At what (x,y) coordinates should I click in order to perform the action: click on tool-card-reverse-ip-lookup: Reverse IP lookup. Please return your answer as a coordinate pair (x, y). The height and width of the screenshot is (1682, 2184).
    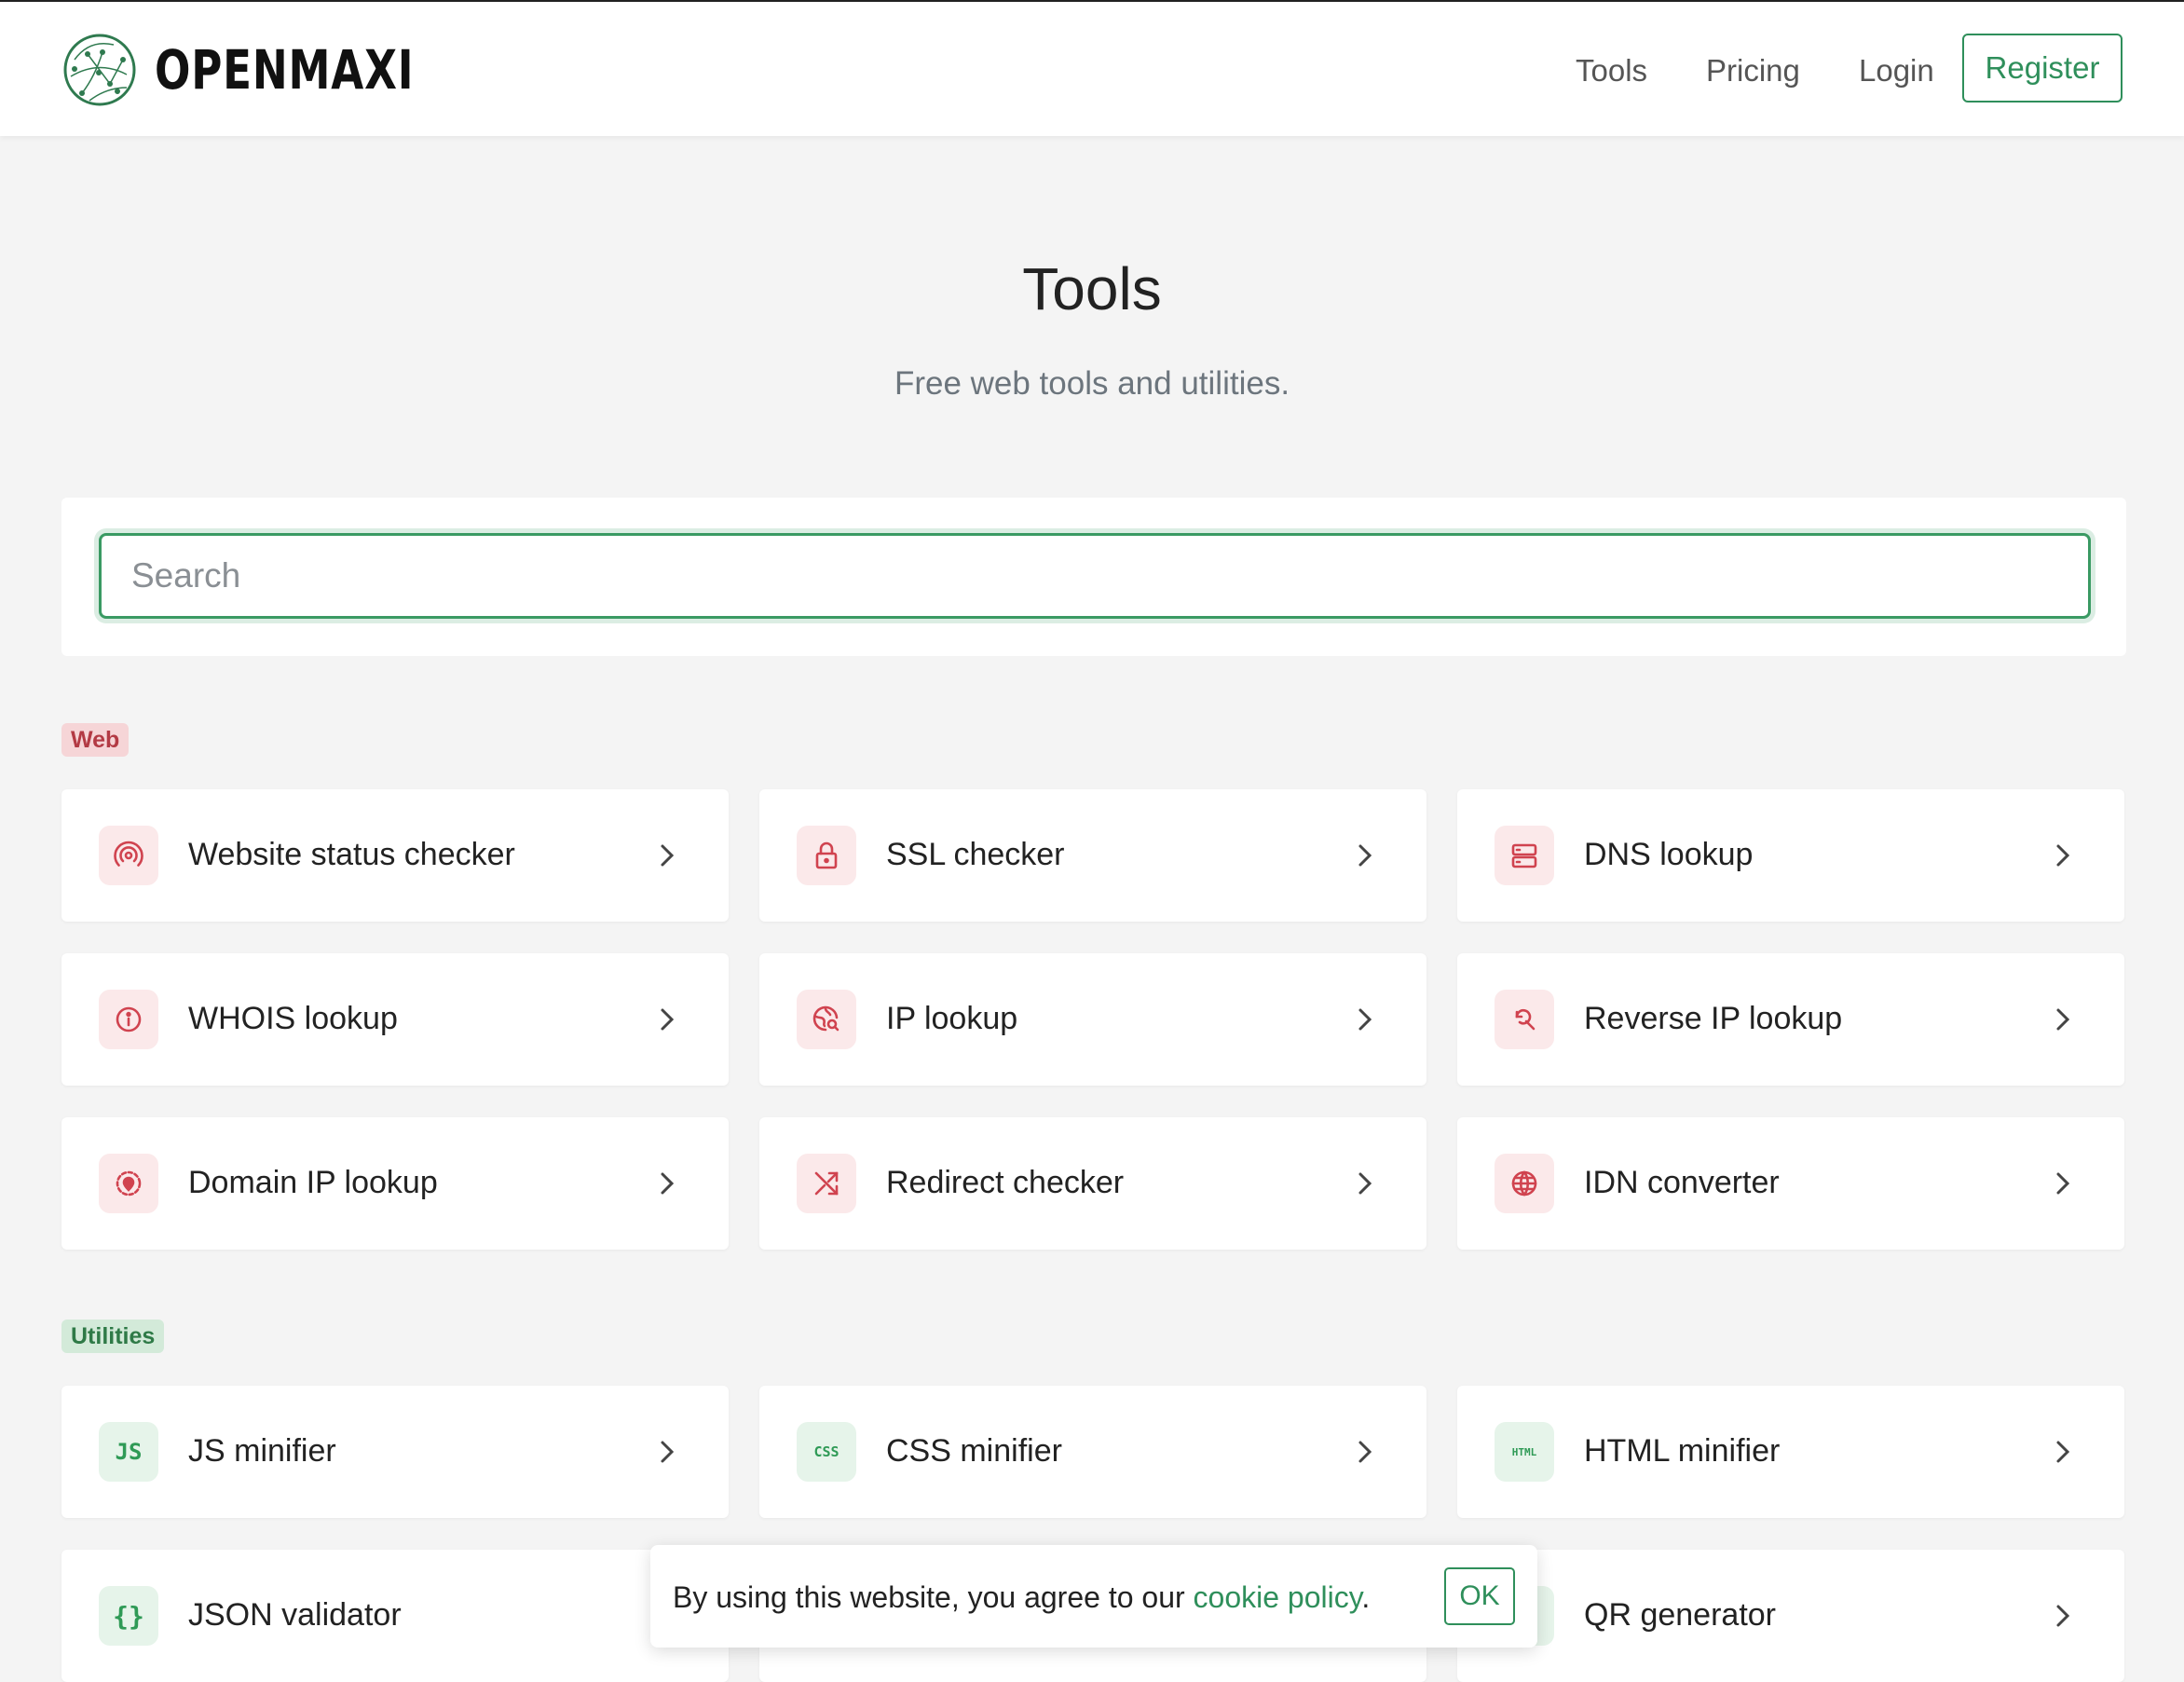
    Looking at the image, I should click on (1790, 1019).